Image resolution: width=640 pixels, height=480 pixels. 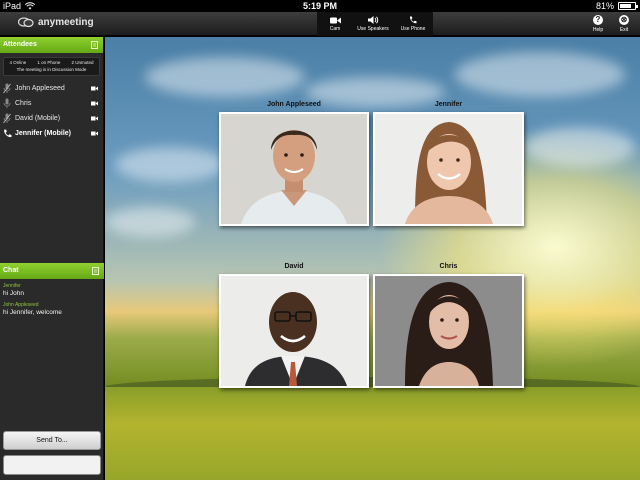 I want to click on chat-input, so click(x=52, y=465).